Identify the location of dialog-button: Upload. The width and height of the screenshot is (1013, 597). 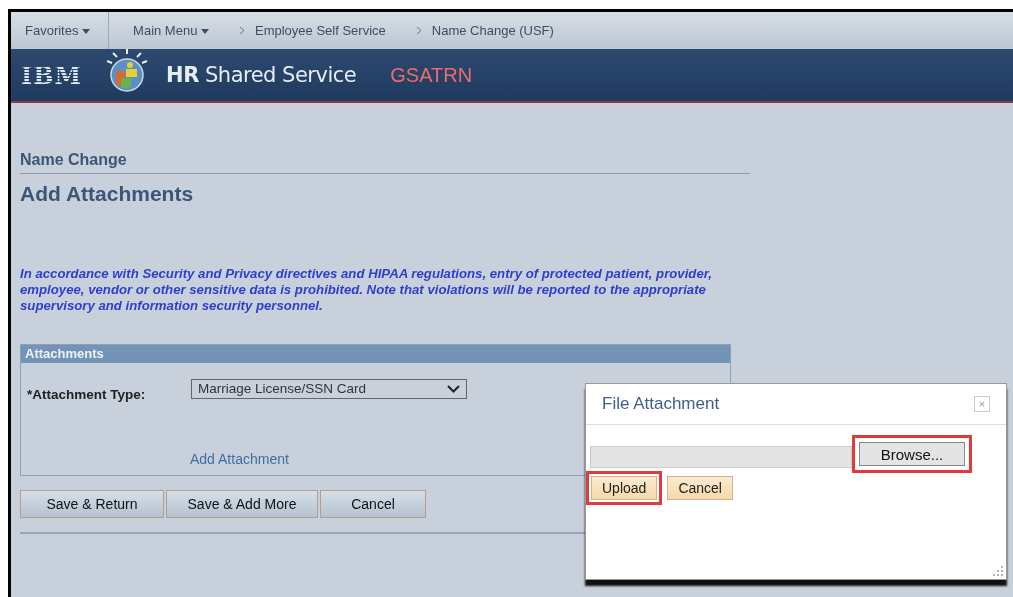
(624, 488).